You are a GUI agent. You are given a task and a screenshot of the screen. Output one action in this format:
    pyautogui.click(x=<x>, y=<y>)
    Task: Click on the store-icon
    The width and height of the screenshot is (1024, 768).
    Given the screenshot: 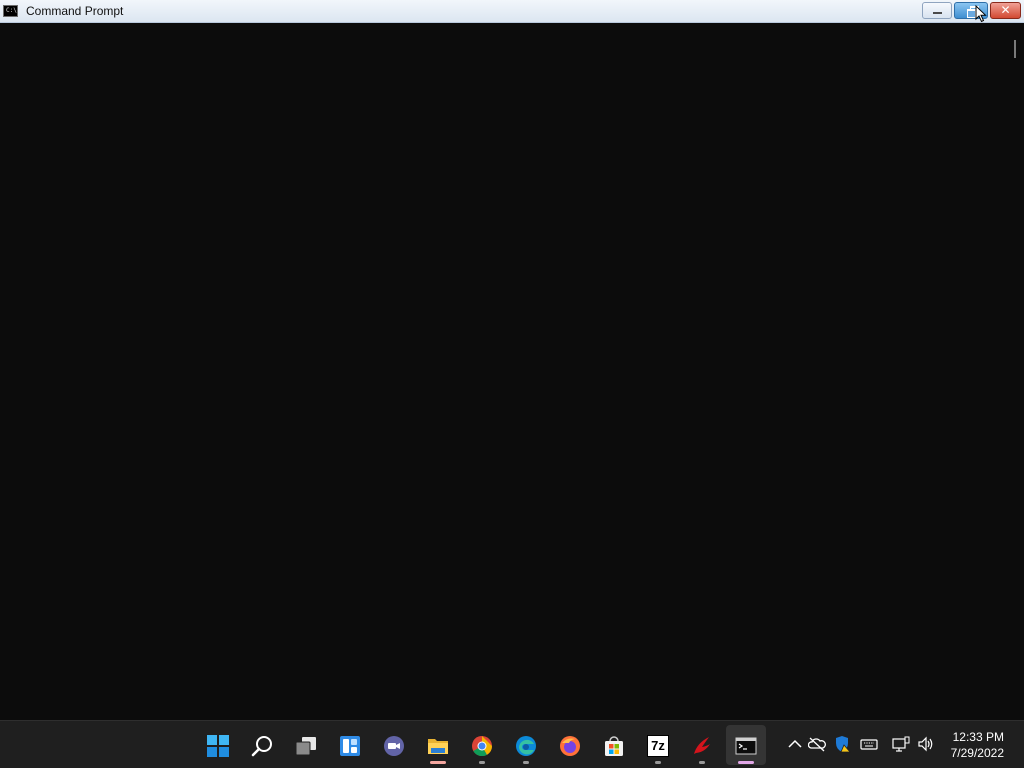 What is the action you would take?
    pyautogui.click(x=614, y=746)
    